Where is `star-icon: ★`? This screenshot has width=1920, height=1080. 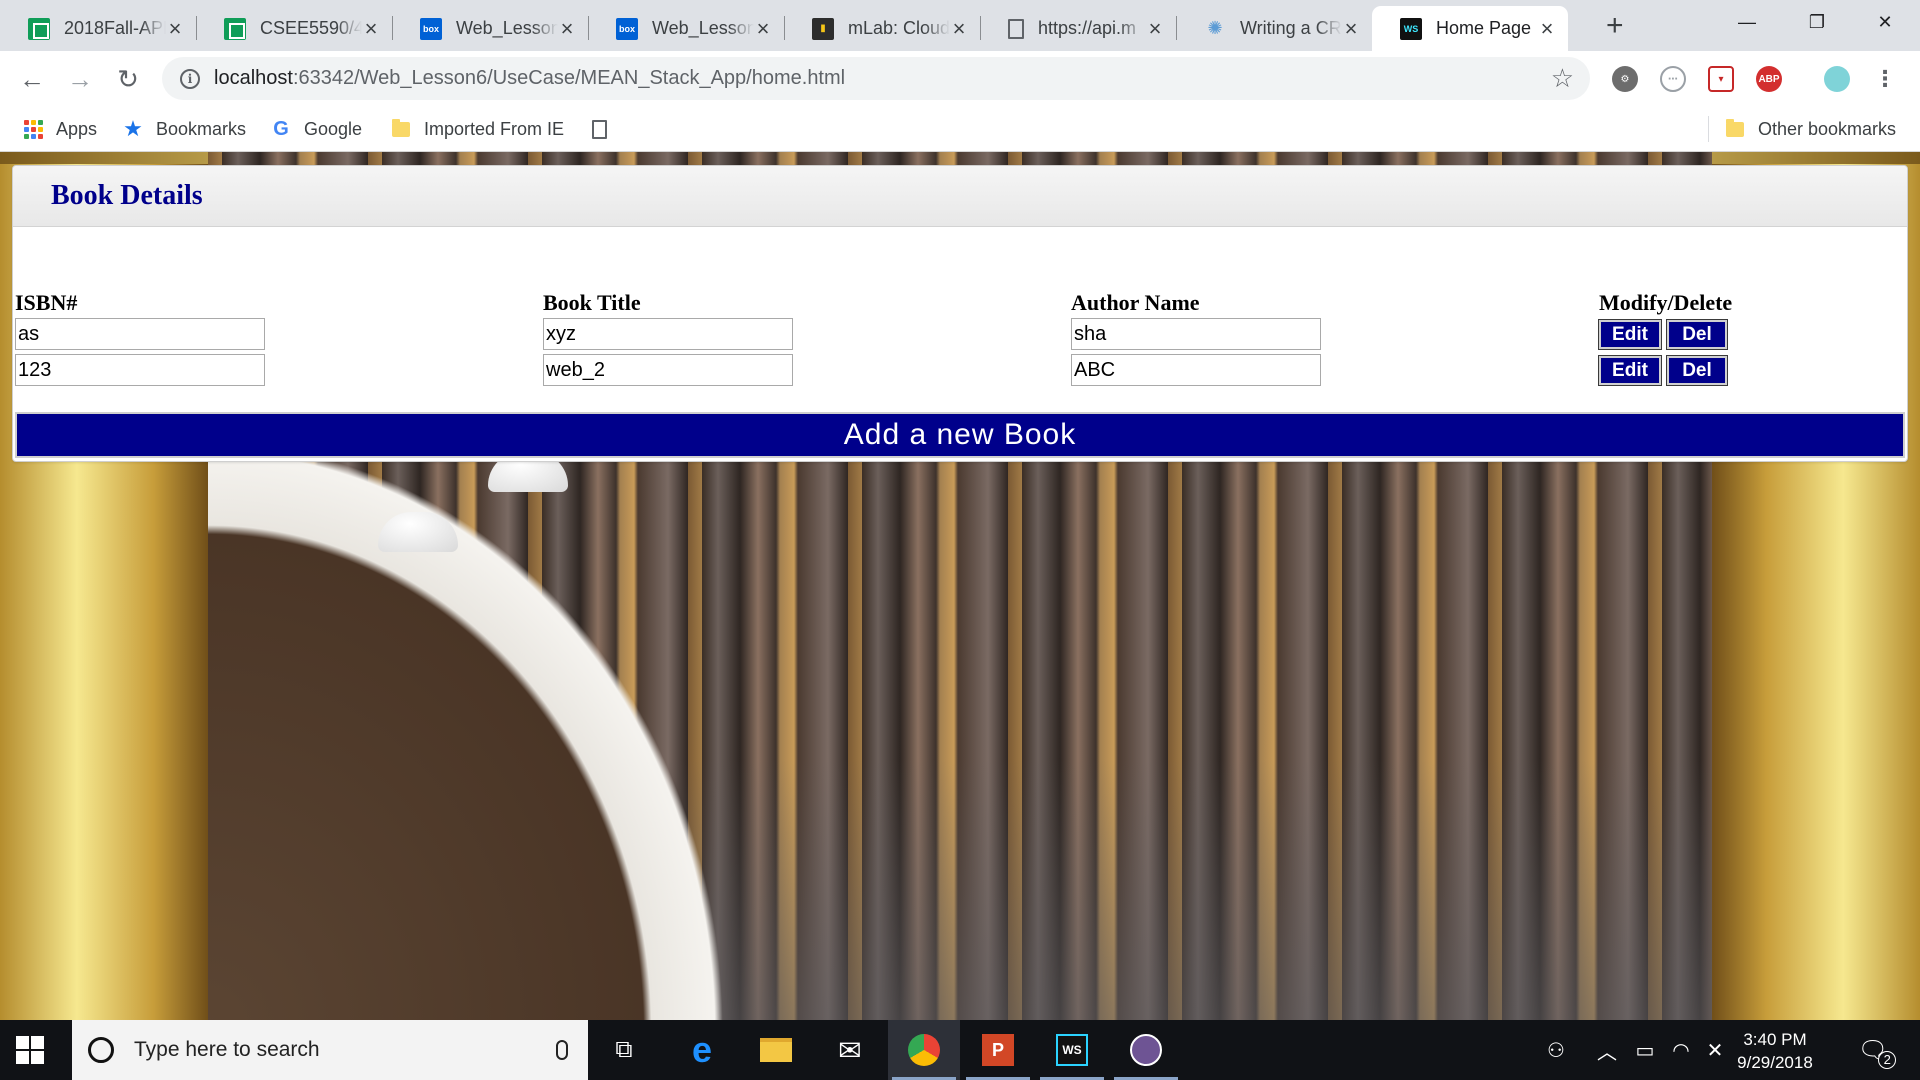 star-icon: ★ is located at coordinates (133, 128).